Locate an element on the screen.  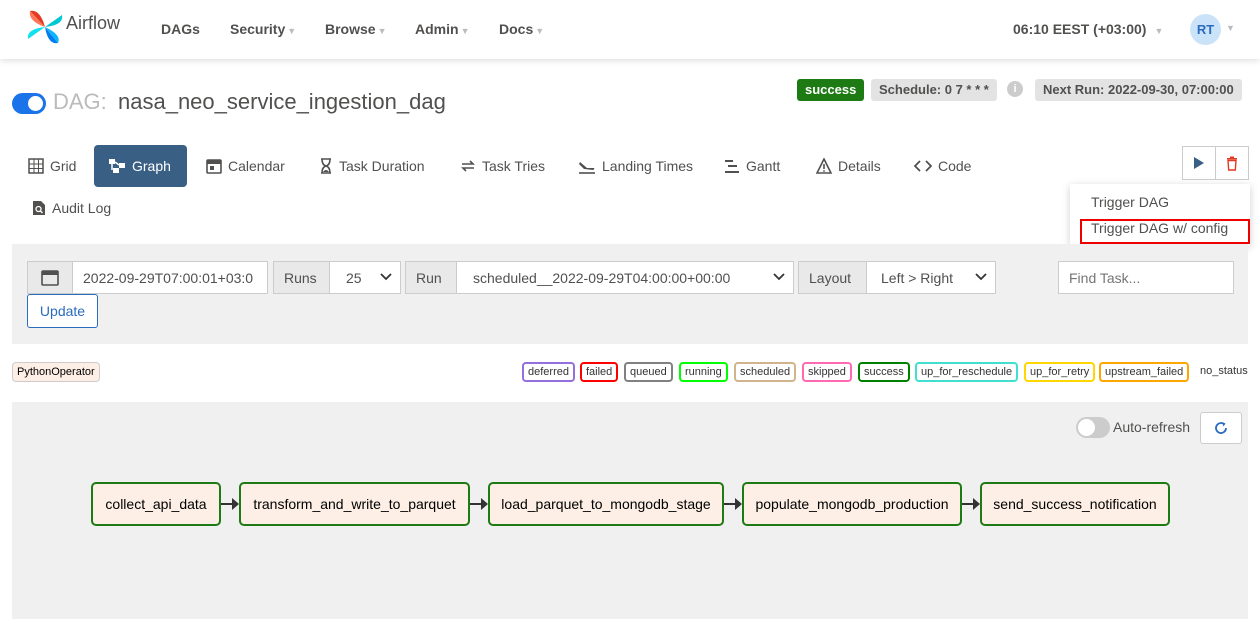
legend-running: running is located at coordinates (703, 372).